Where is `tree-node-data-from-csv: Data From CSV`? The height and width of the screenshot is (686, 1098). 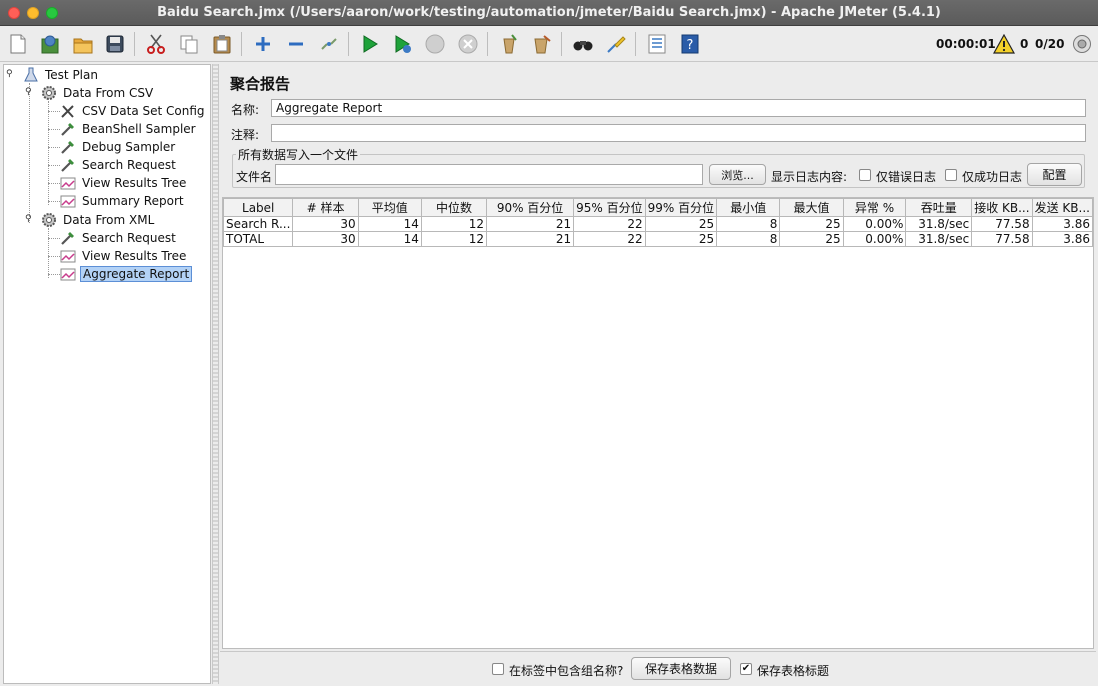 tree-node-data-from-csv: Data From CSV is located at coordinates (97, 93).